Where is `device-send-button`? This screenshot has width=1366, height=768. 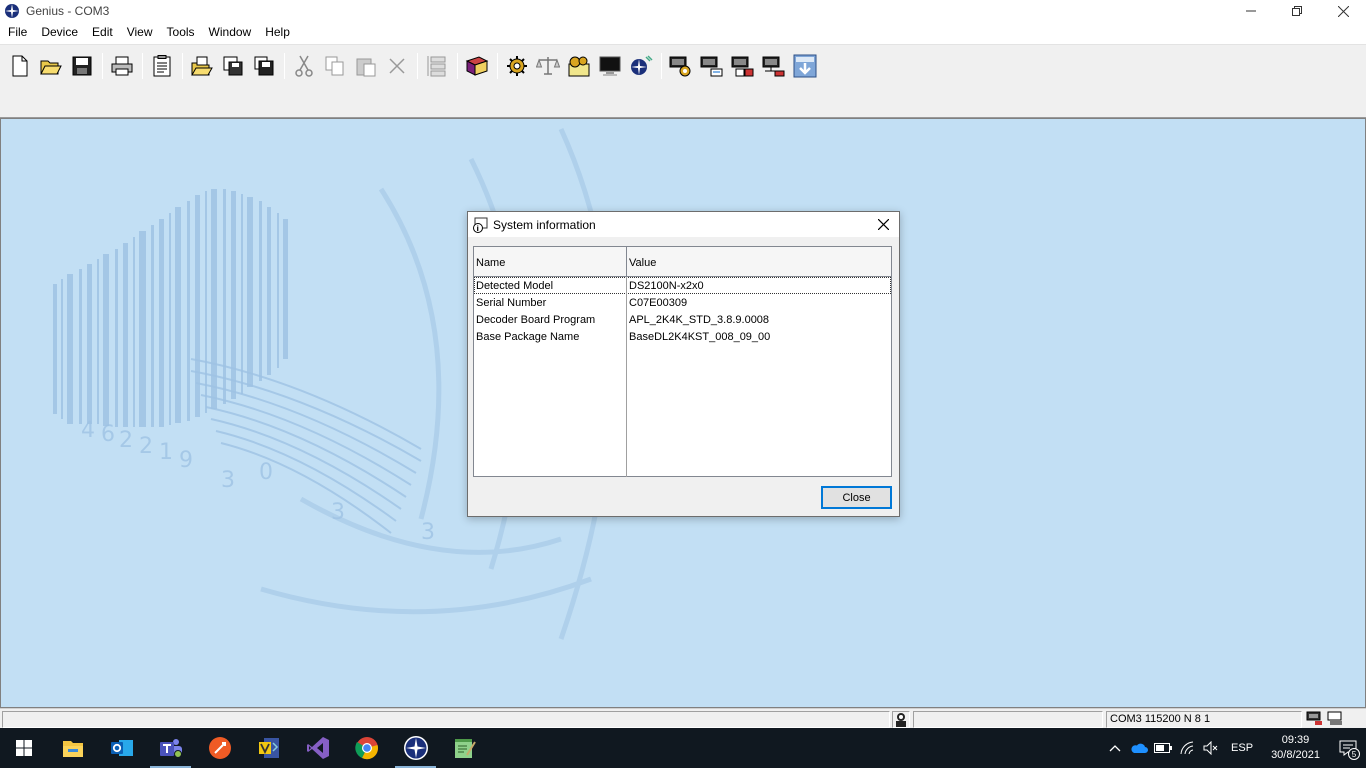
device-send-button is located at coordinates (712, 66).